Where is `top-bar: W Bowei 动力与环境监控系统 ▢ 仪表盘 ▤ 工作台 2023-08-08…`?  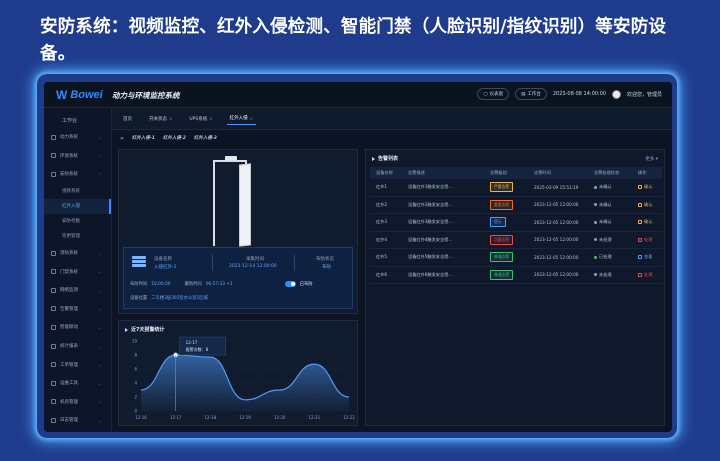 top-bar: W Bowei 动力与环境监控系统 ▢ 仪表盘 ▤ 工作台 2023-08-08… is located at coordinates (358, 95).